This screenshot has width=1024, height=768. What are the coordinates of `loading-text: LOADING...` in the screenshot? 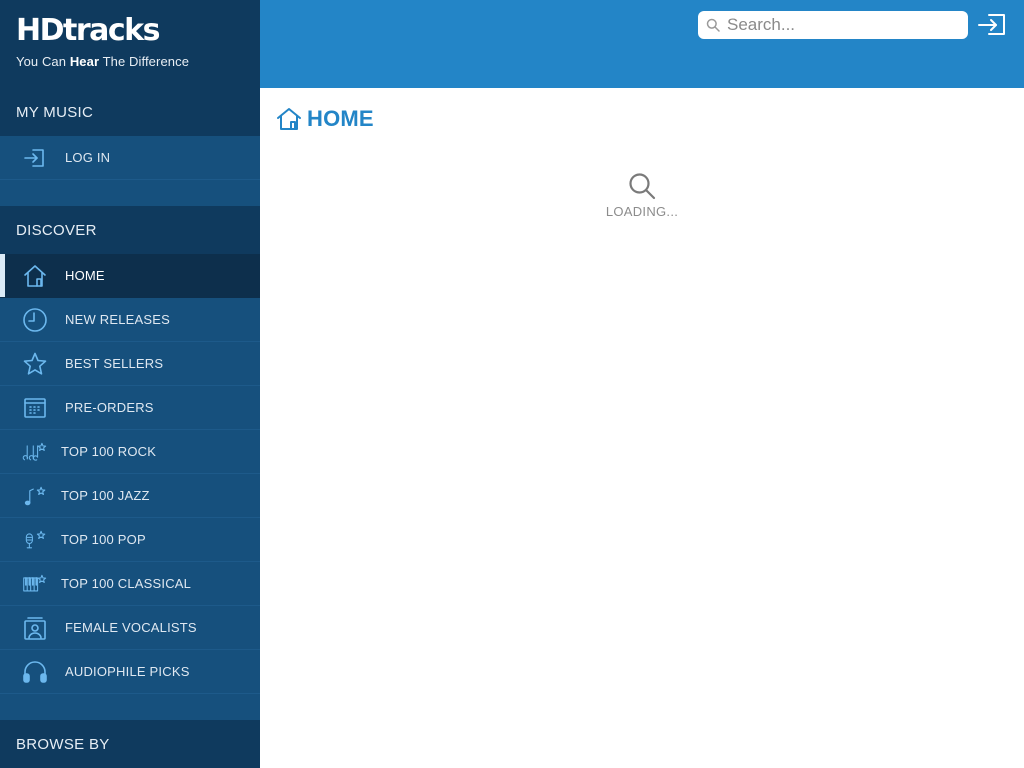 It's located at (642, 211).